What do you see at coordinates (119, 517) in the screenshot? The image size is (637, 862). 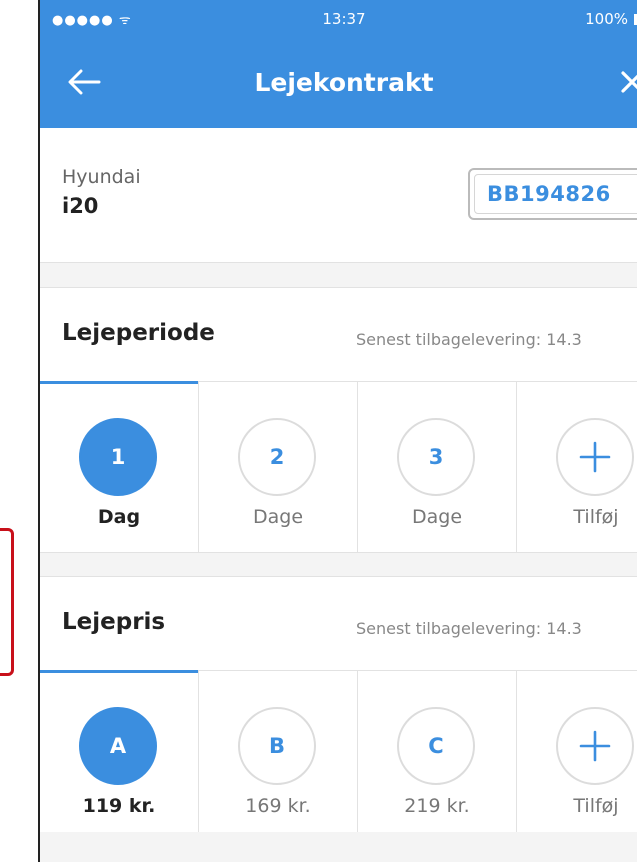 I see `period-option-label: Dag` at bounding box center [119, 517].